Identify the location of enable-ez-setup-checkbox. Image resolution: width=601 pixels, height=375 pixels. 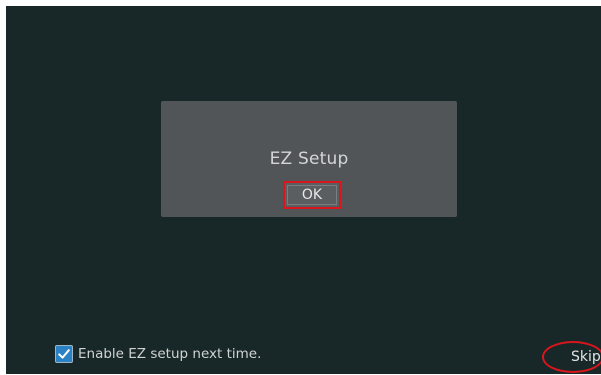
(64, 354).